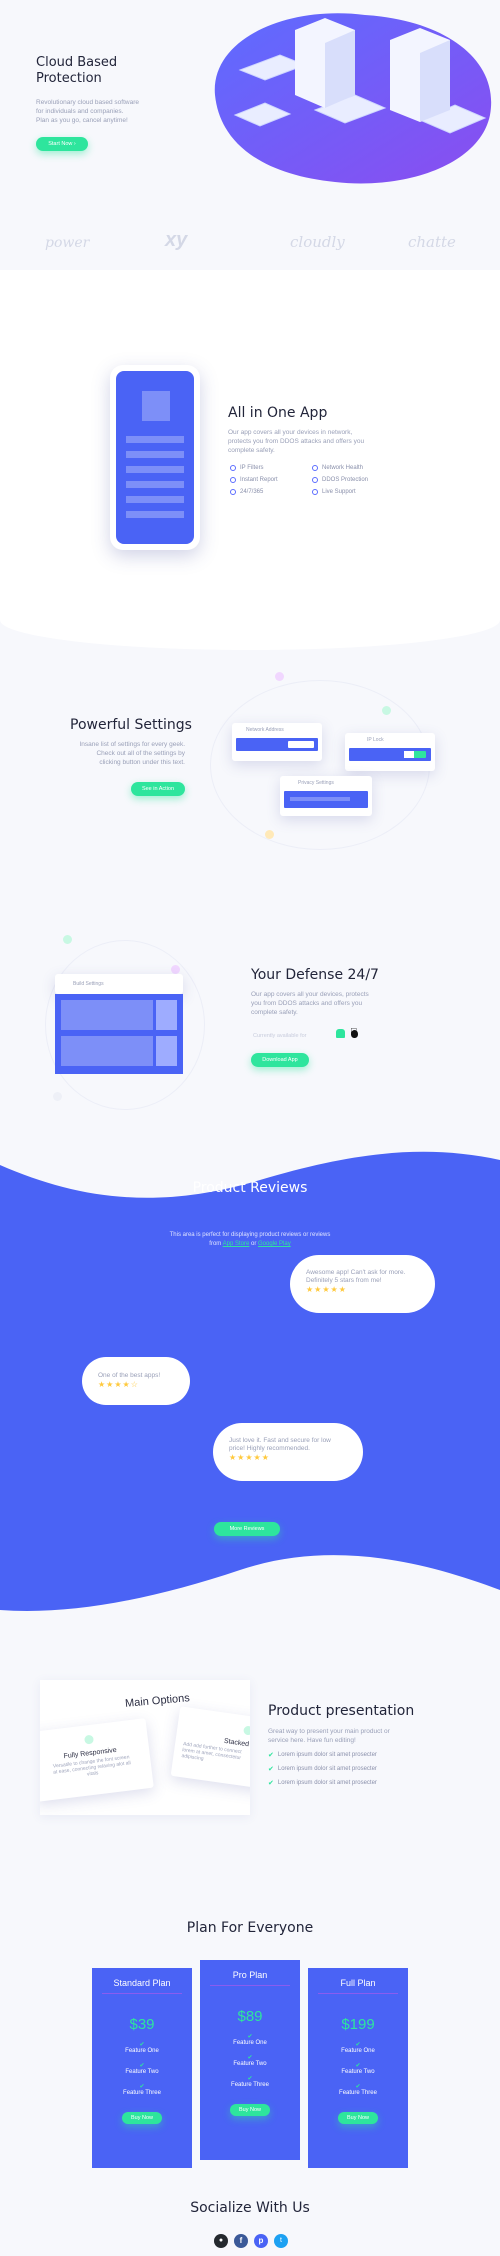 The width and height of the screenshot is (500, 2256). Describe the element at coordinates (82, 120) in the screenshot. I see `hero-desc-line3: Plan as you go, cancel anytime!` at that location.